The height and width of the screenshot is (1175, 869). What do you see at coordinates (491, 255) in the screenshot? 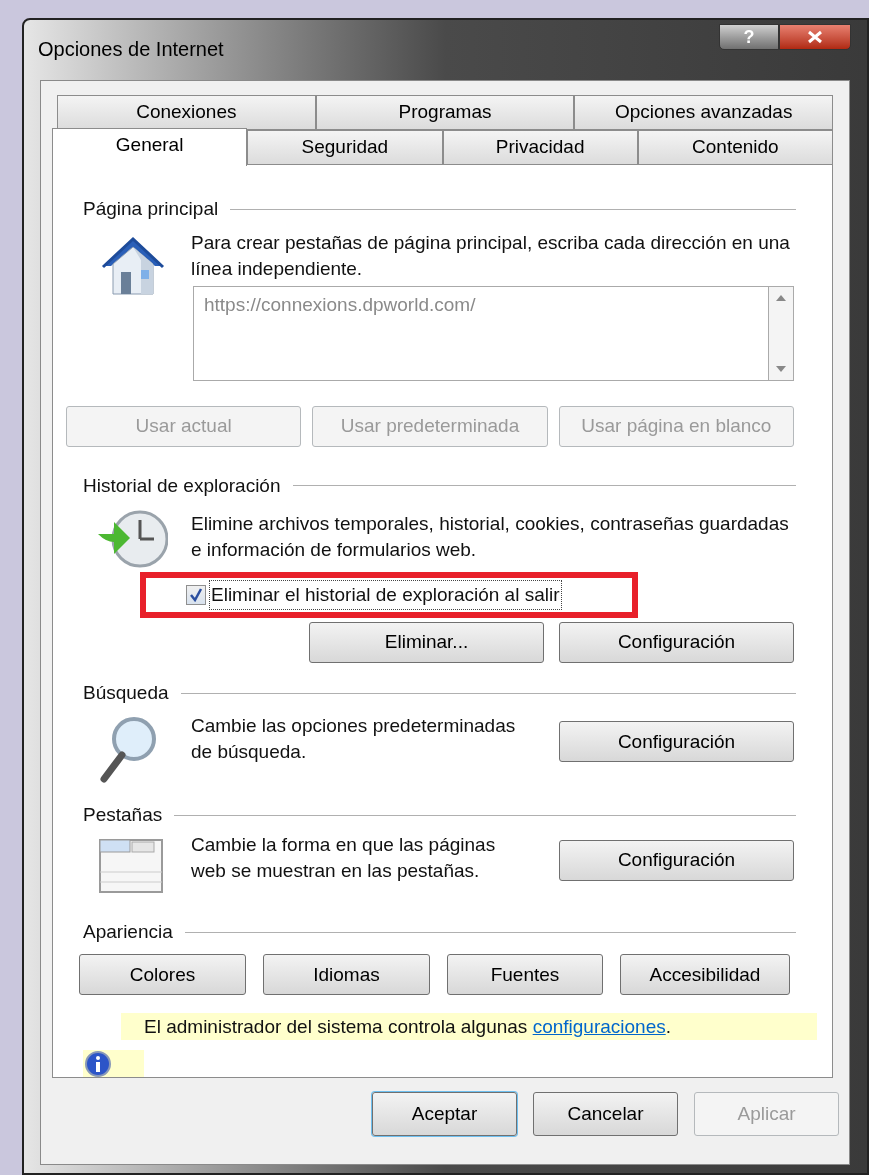
I see `instruction-text: Para crear pestañas de página principal, escriba cada dirección en una línea independiente.` at bounding box center [491, 255].